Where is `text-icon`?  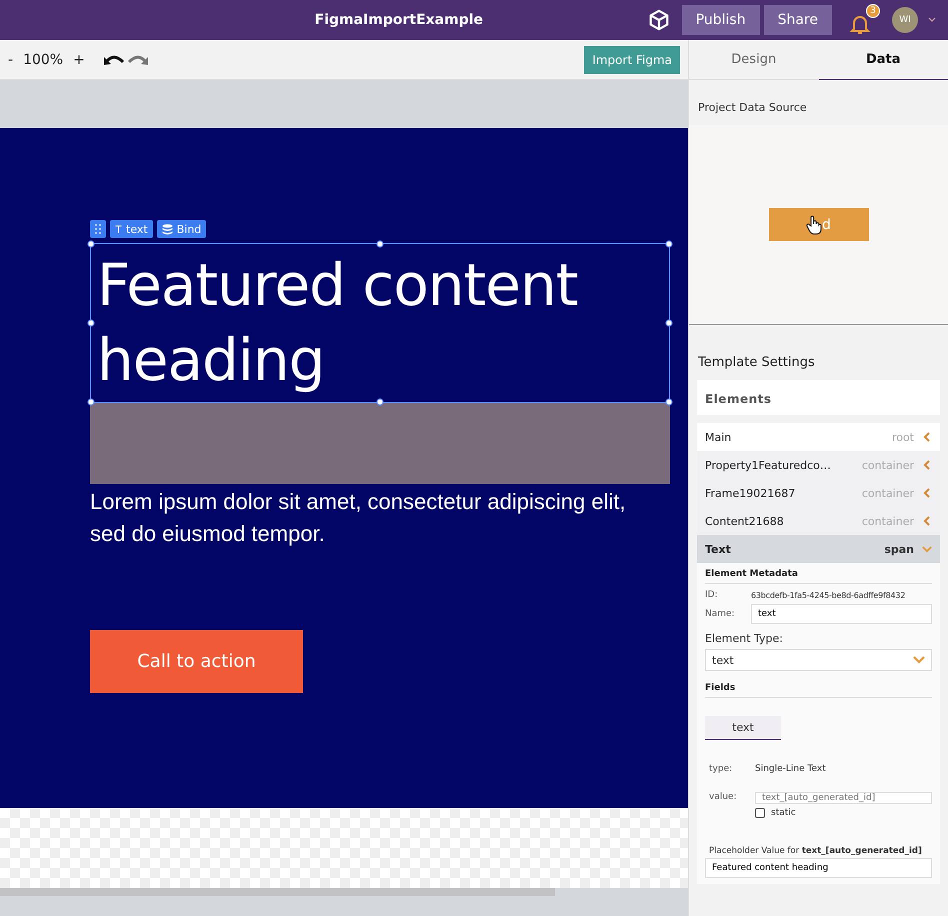
text-icon is located at coordinates (118, 229).